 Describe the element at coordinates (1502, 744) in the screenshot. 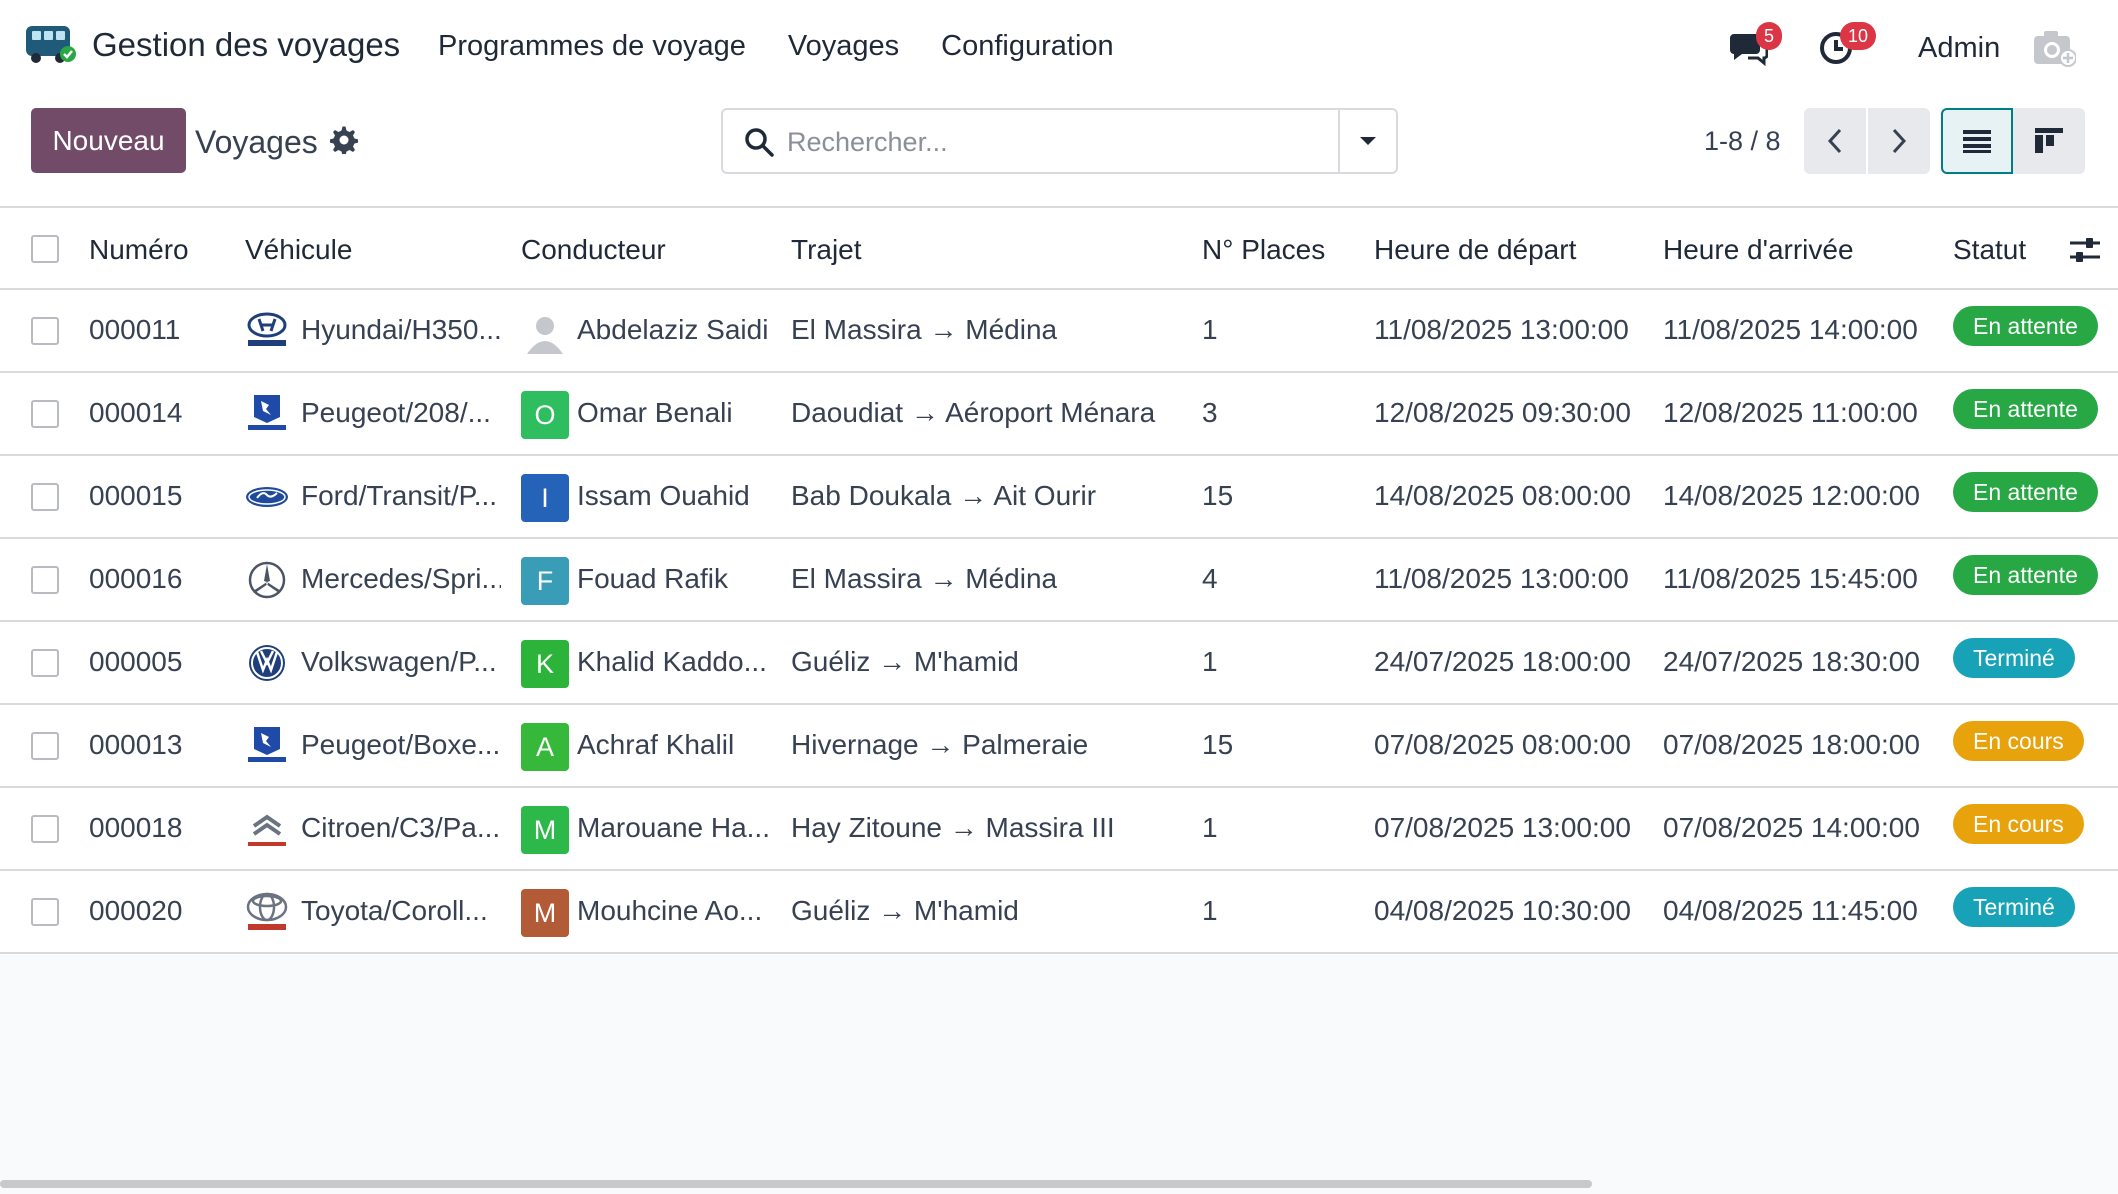

I see `cell-depart: 07/08/2025 08:00:00` at that location.